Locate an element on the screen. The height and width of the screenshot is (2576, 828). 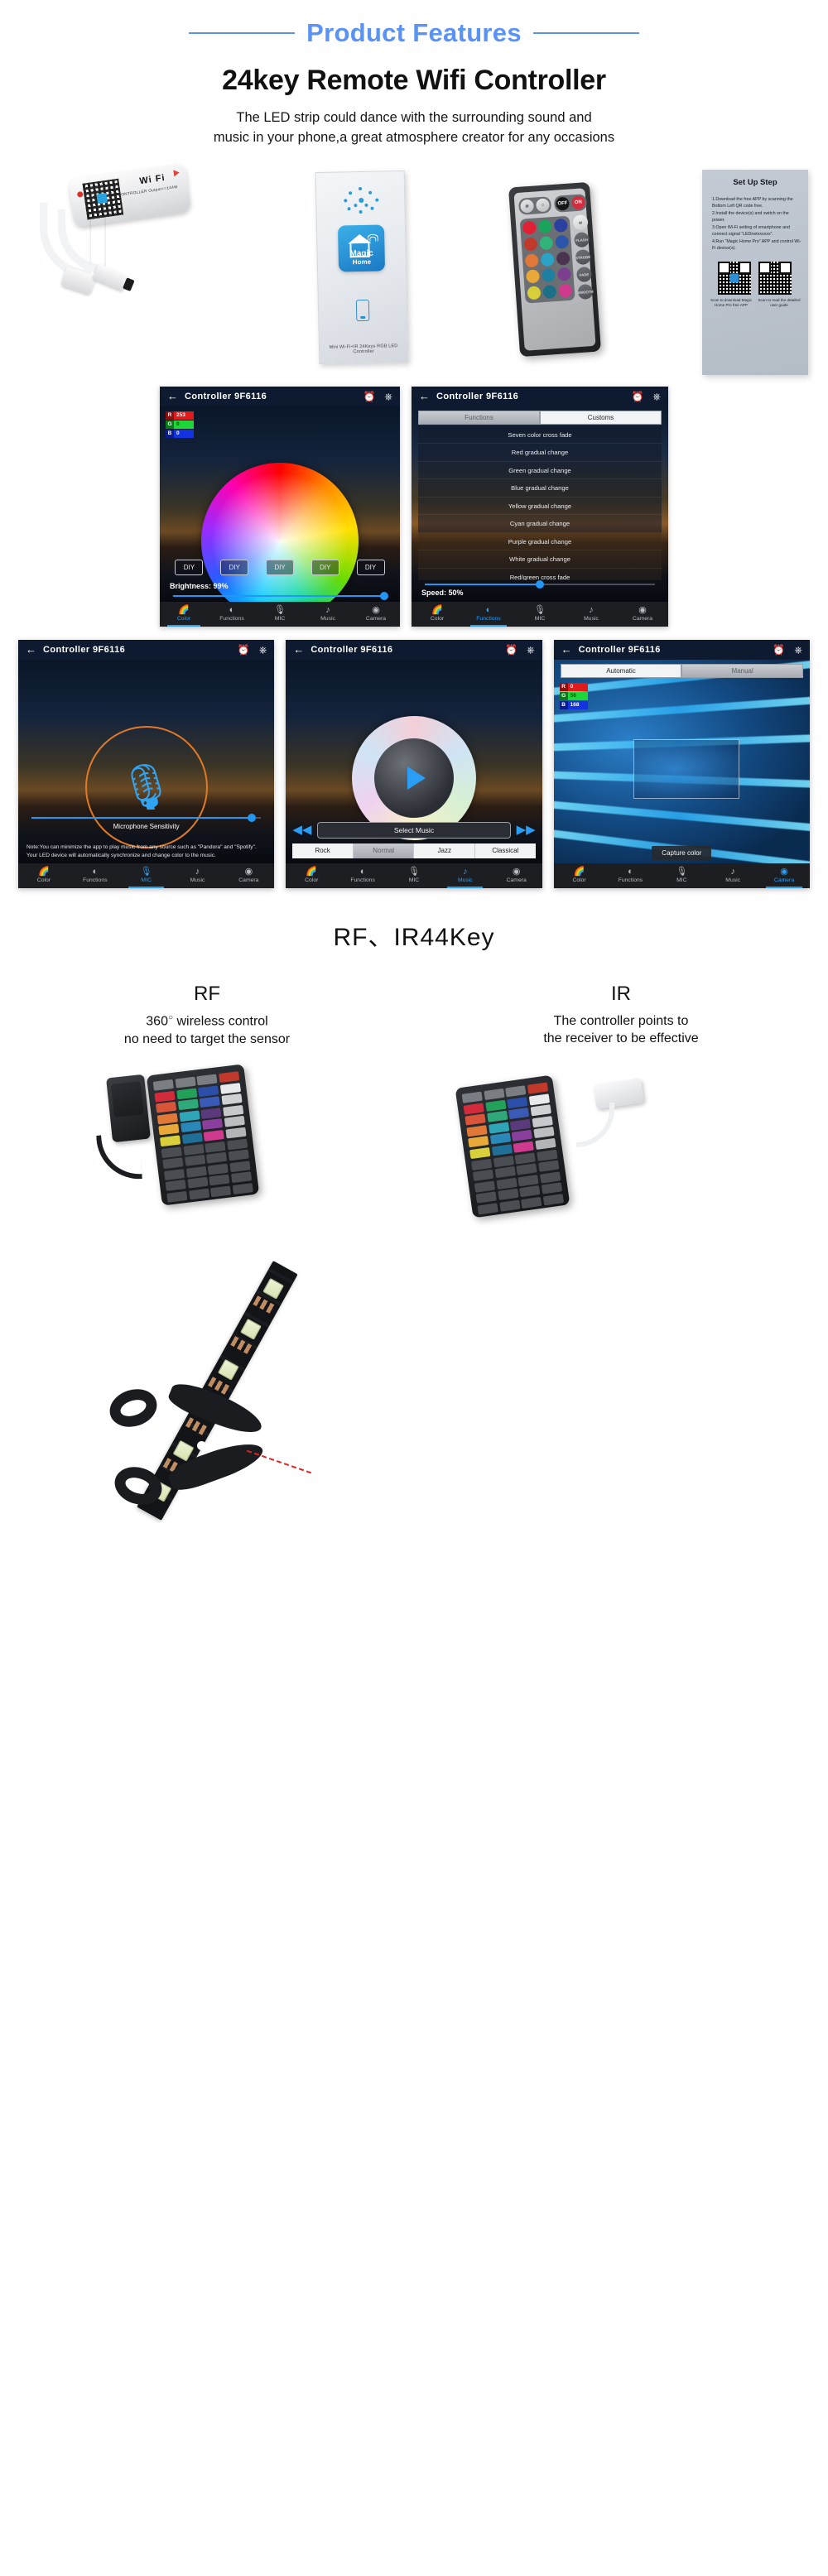
brightness-slider is located at coordinates (281, 595).